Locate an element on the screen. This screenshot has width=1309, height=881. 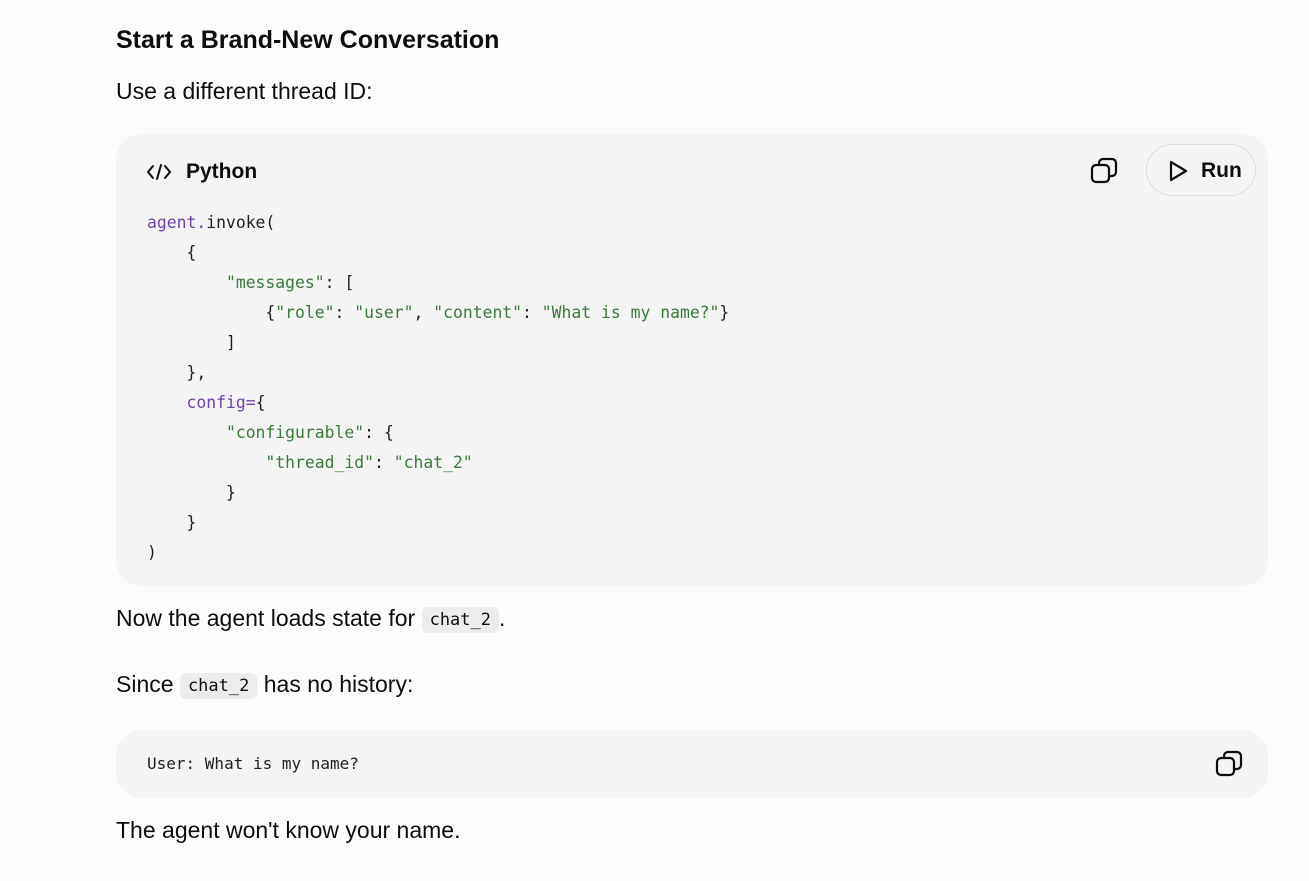
code-token: "configurable" is located at coordinates (295, 432).